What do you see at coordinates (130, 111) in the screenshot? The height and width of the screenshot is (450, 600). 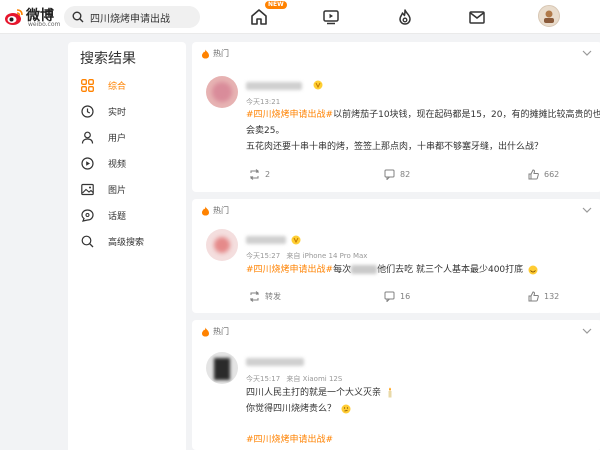 I see `sidebar-item-realtime: 实时` at bounding box center [130, 111].